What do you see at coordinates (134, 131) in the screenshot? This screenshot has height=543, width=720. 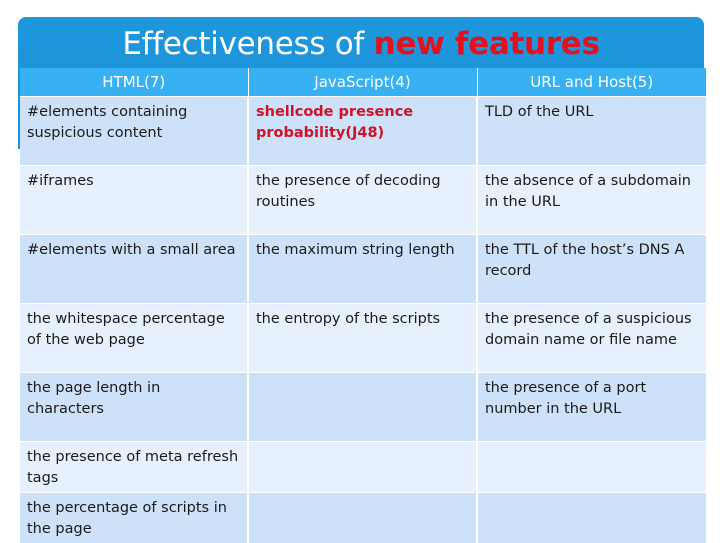 I see `cell-html: #elements containing suspicious content` at bounding box center [134, 131].